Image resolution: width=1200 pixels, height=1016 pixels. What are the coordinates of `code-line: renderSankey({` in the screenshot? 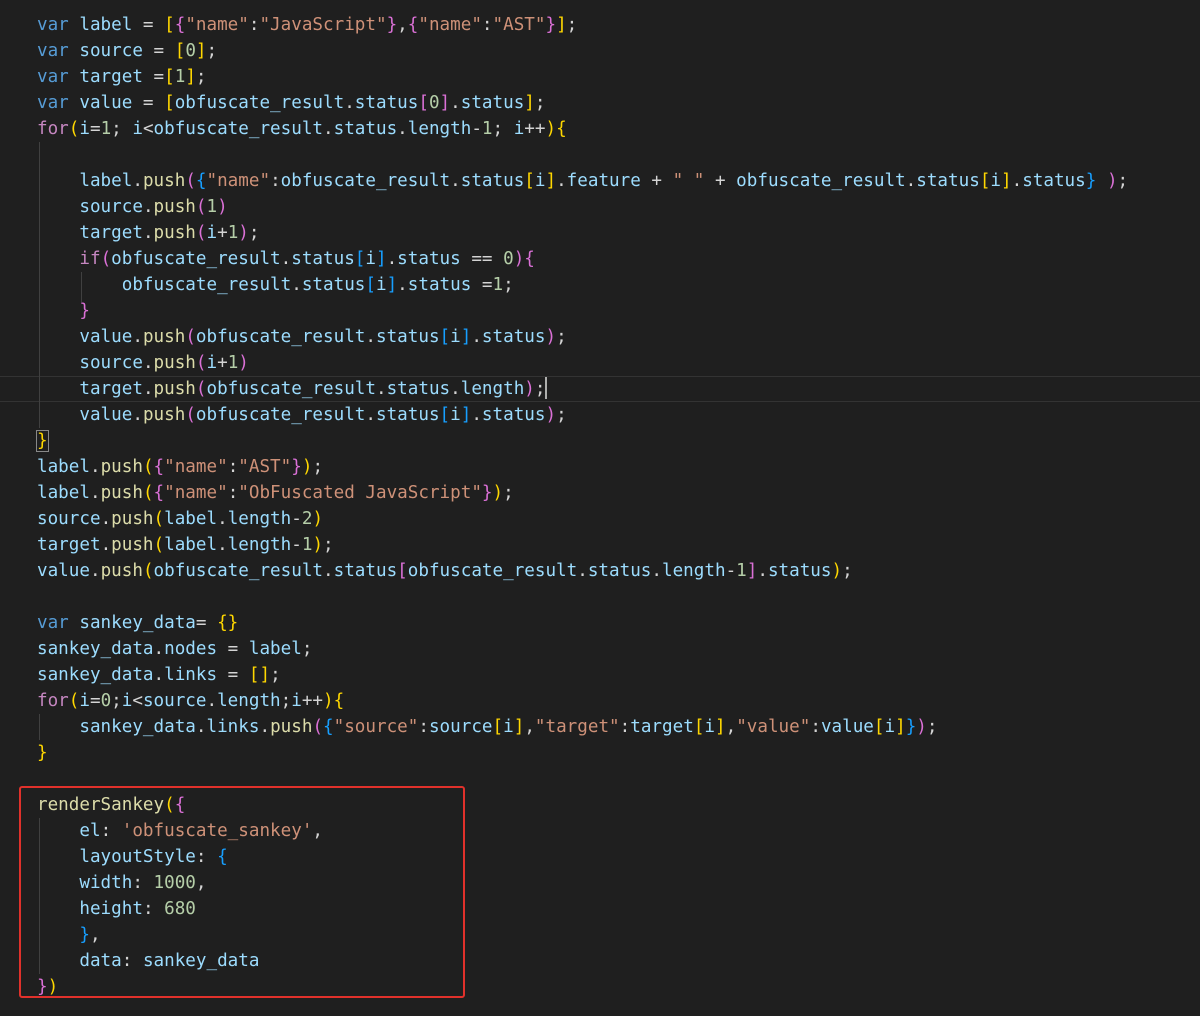 It's located at (600, 805).